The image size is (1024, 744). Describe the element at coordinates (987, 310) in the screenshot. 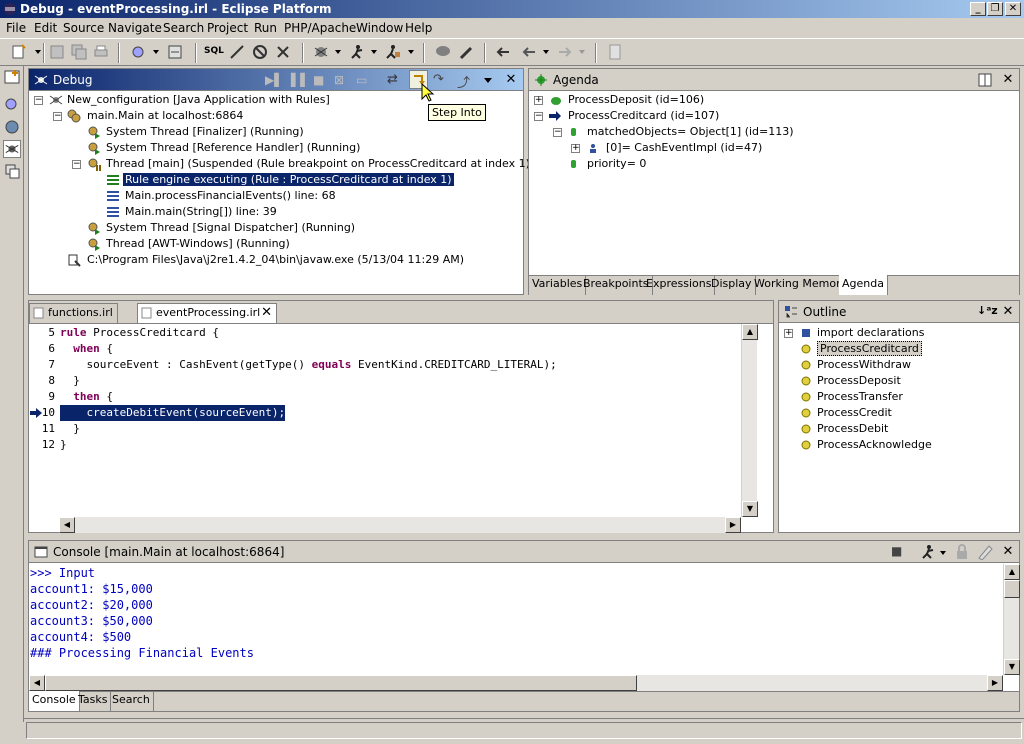

I see `sort-icon: ↓ᵃz` at that location.